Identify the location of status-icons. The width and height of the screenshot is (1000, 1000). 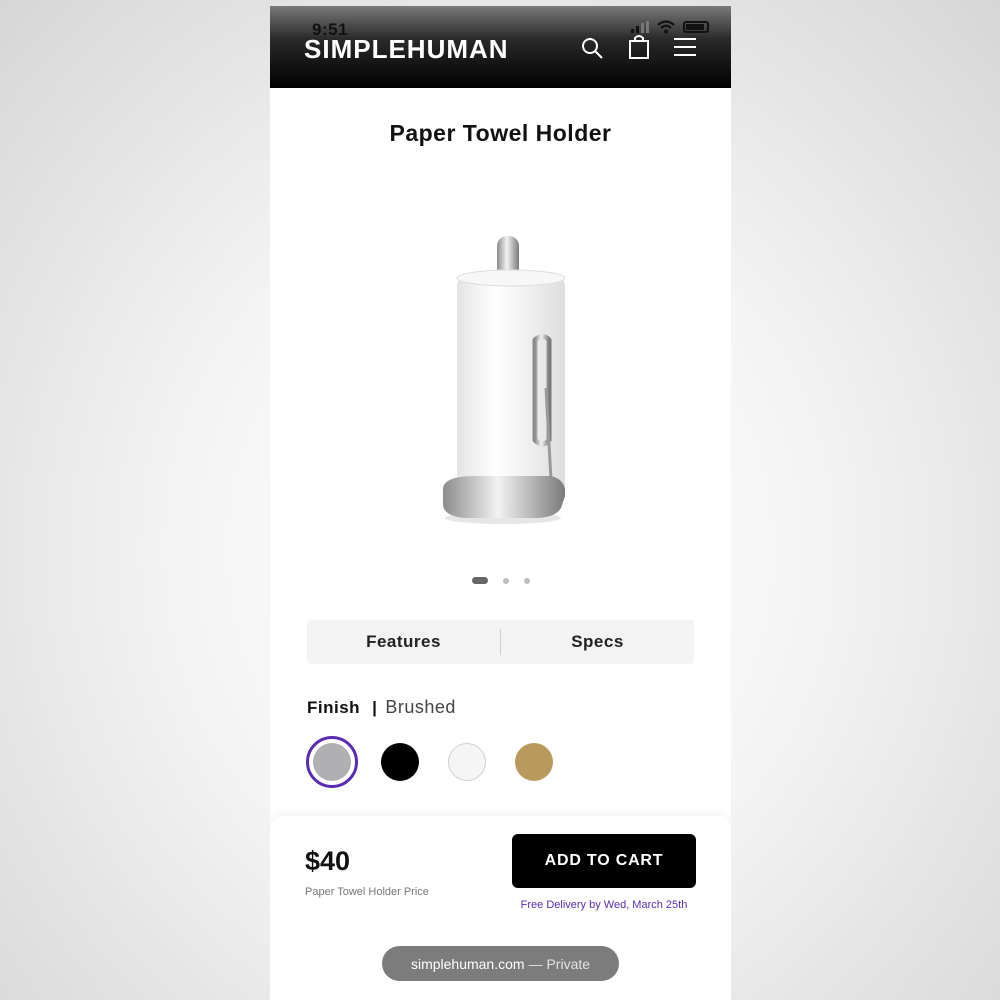
(670, 27).